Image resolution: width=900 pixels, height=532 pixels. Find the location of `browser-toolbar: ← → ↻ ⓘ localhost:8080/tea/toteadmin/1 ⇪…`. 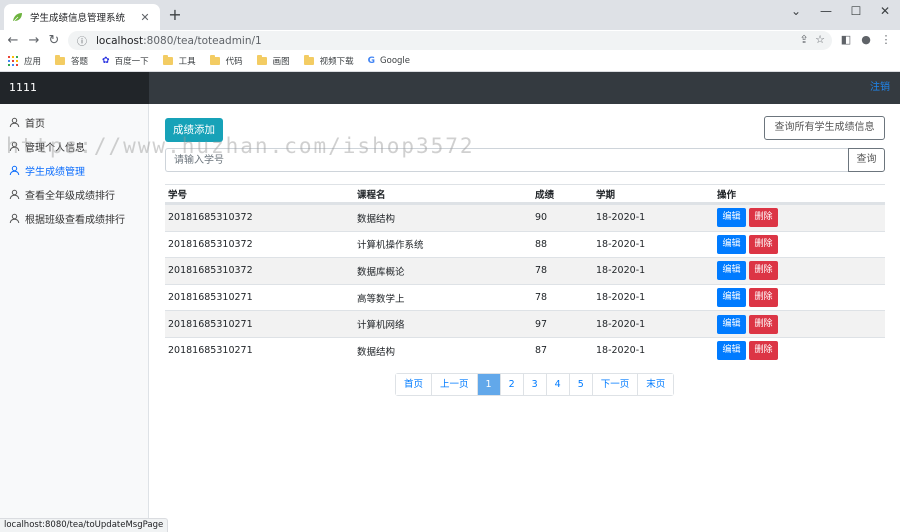

browser-toolbar: ← → ↻ ⓘ localhost:8080/tea/toteadmin/1 ⇪… is located at coordinates (450, 40).